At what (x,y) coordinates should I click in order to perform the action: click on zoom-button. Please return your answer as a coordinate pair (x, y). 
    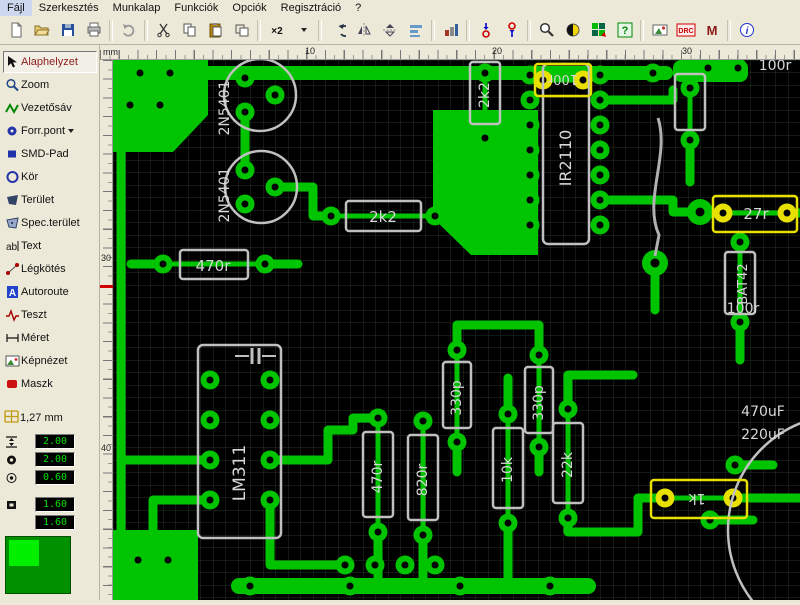
    Looking at the image, I should click on (546, 30).